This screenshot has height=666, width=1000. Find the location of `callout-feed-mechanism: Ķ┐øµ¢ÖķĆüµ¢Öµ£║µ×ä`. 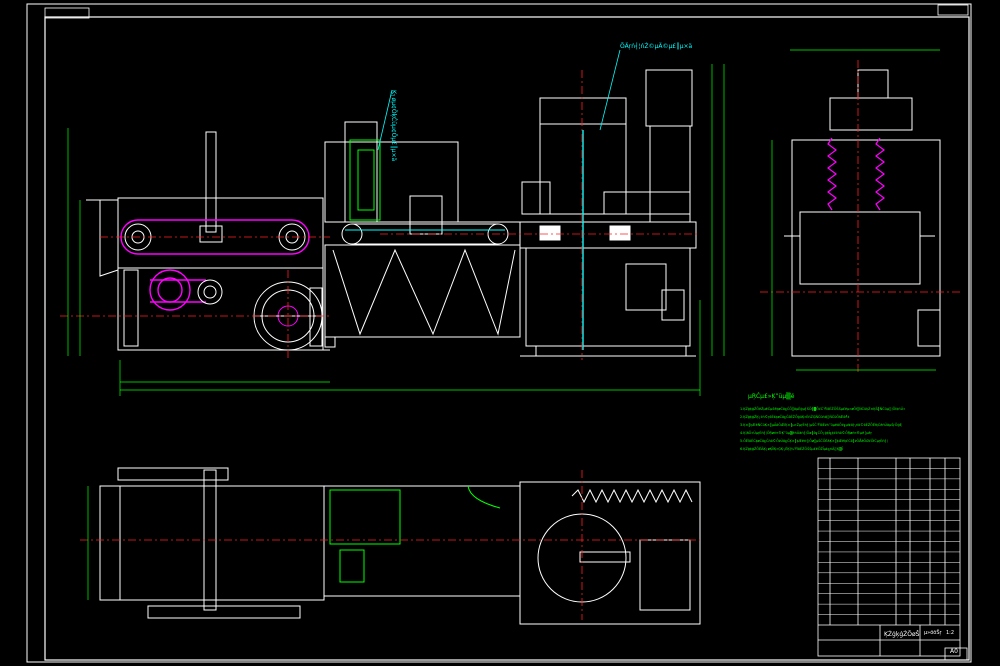

callout-feed-mechanism: Ķ┐øµ¢ÖķĆüµ¢Öµ£║µ×ä is located at coordinates (394, 125).